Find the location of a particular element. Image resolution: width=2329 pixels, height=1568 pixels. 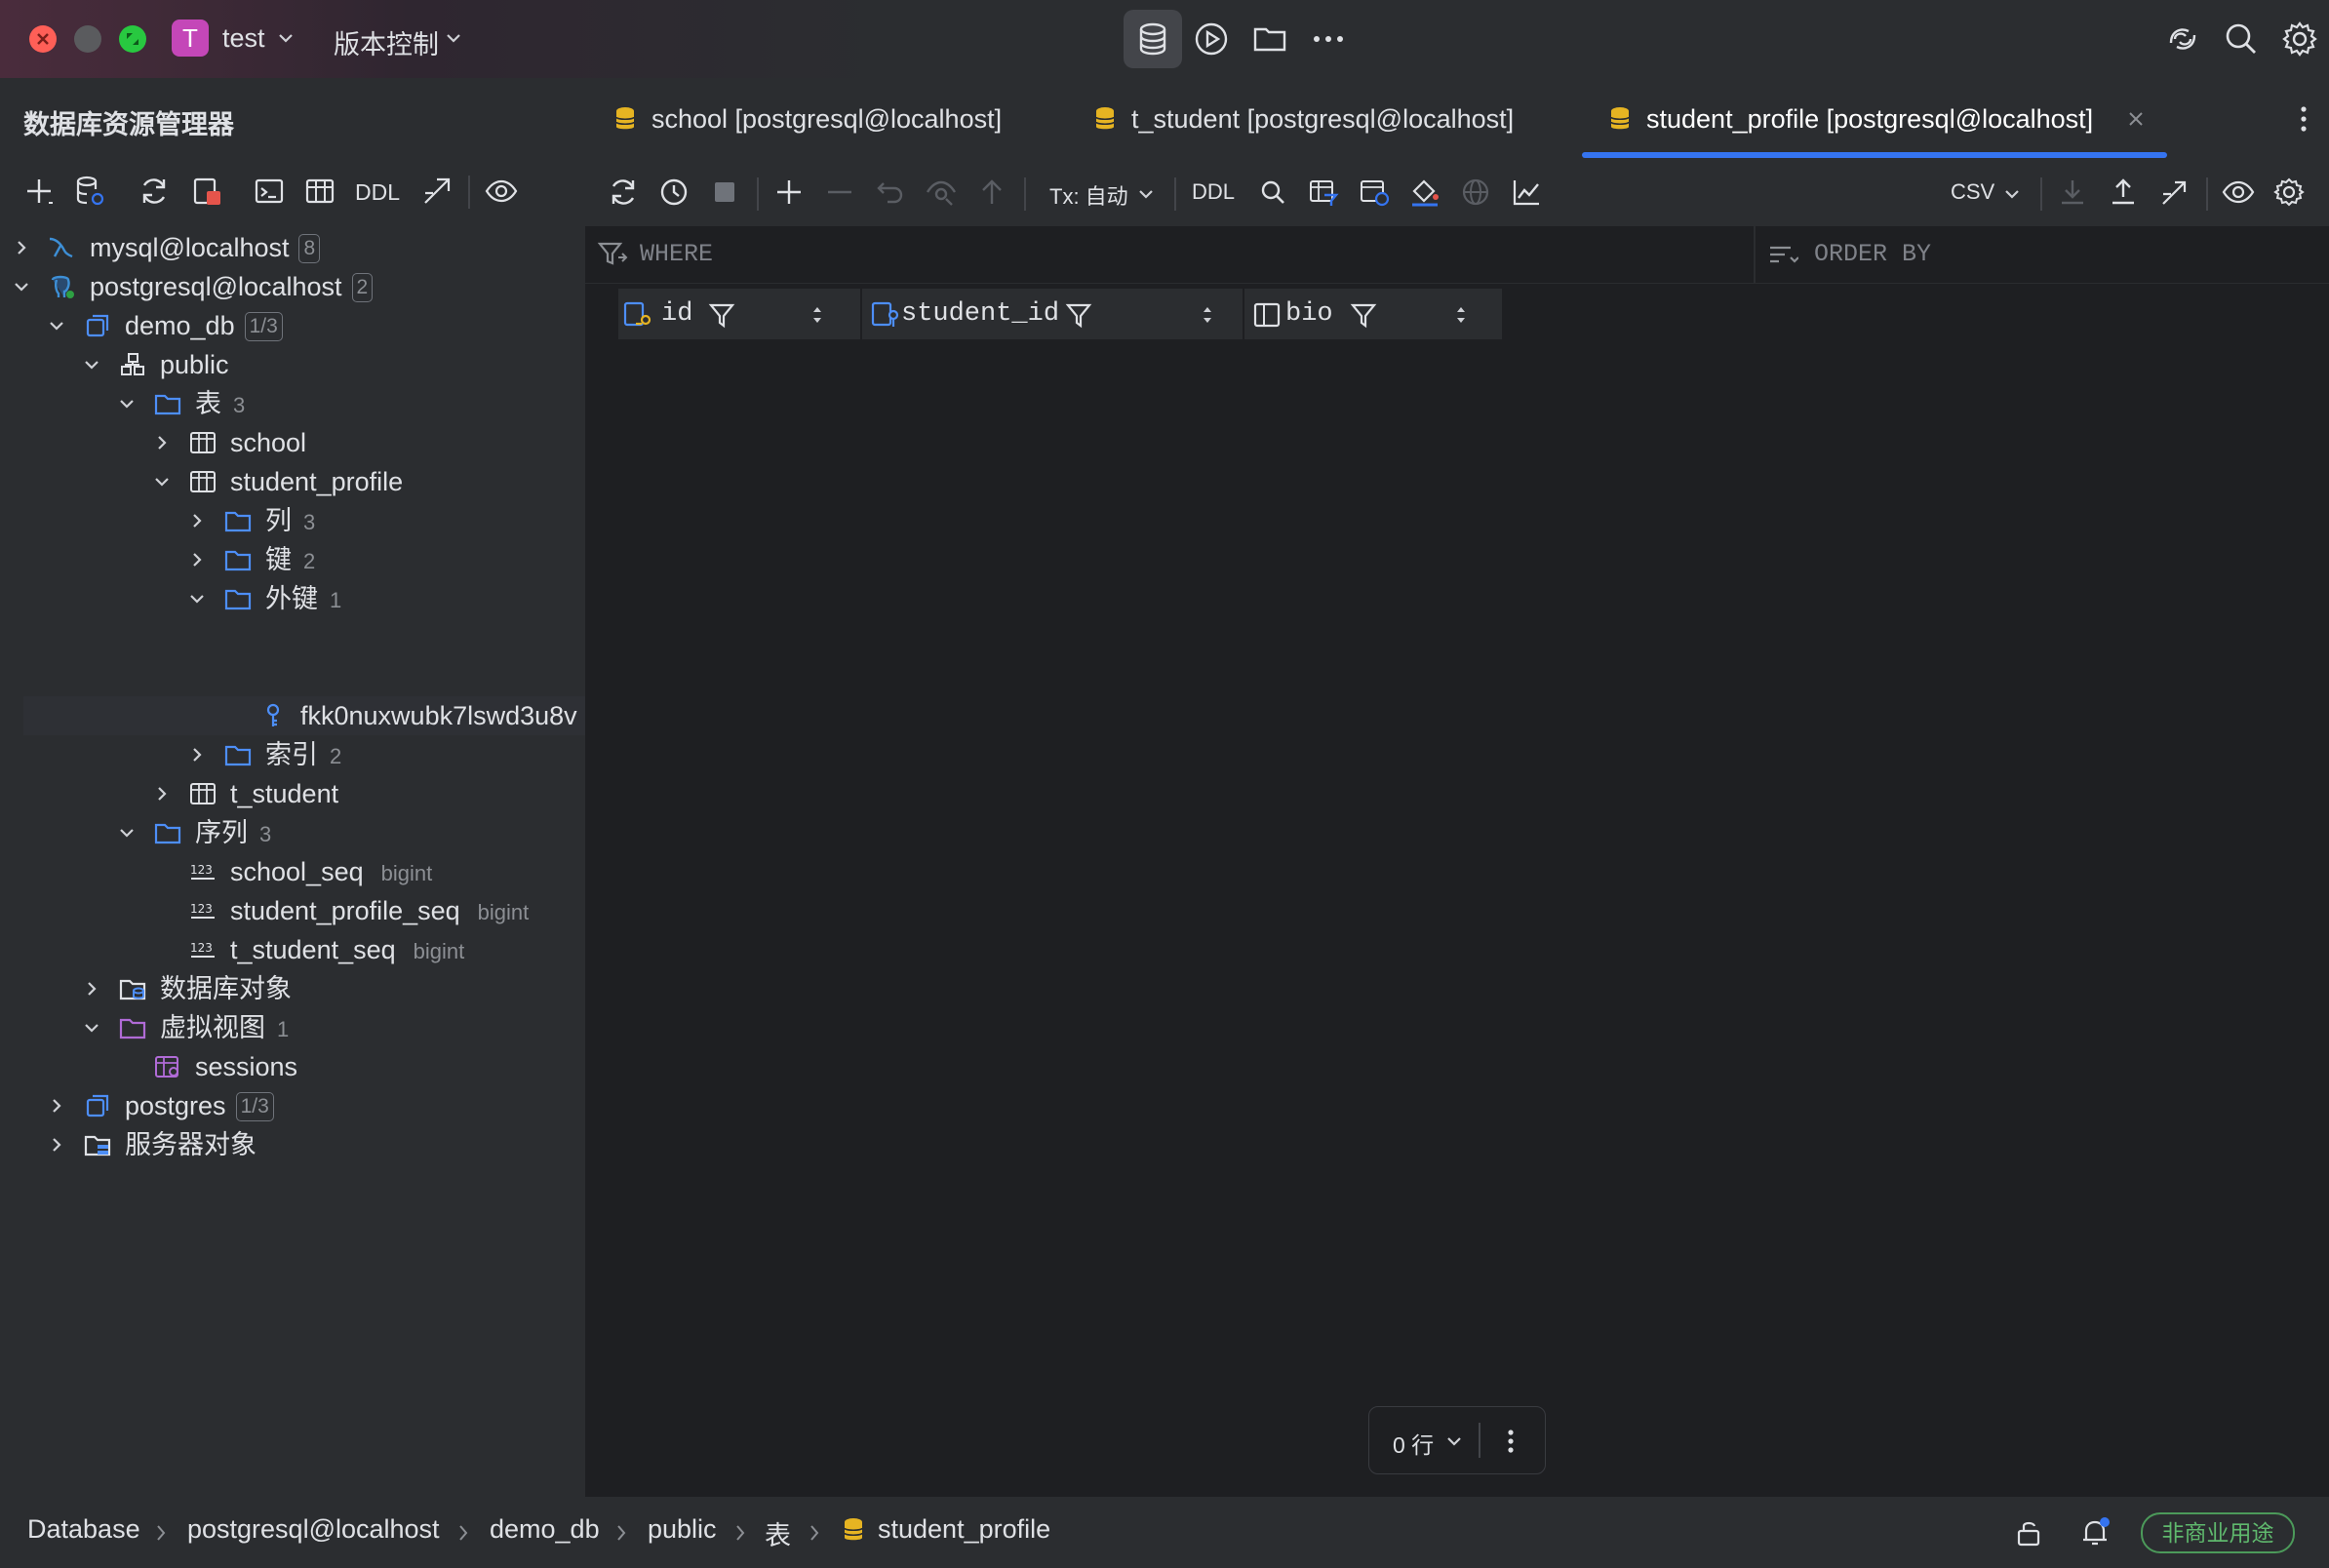

row-count-dropdown: 0 行 is located at coordinates (1414, 1443).